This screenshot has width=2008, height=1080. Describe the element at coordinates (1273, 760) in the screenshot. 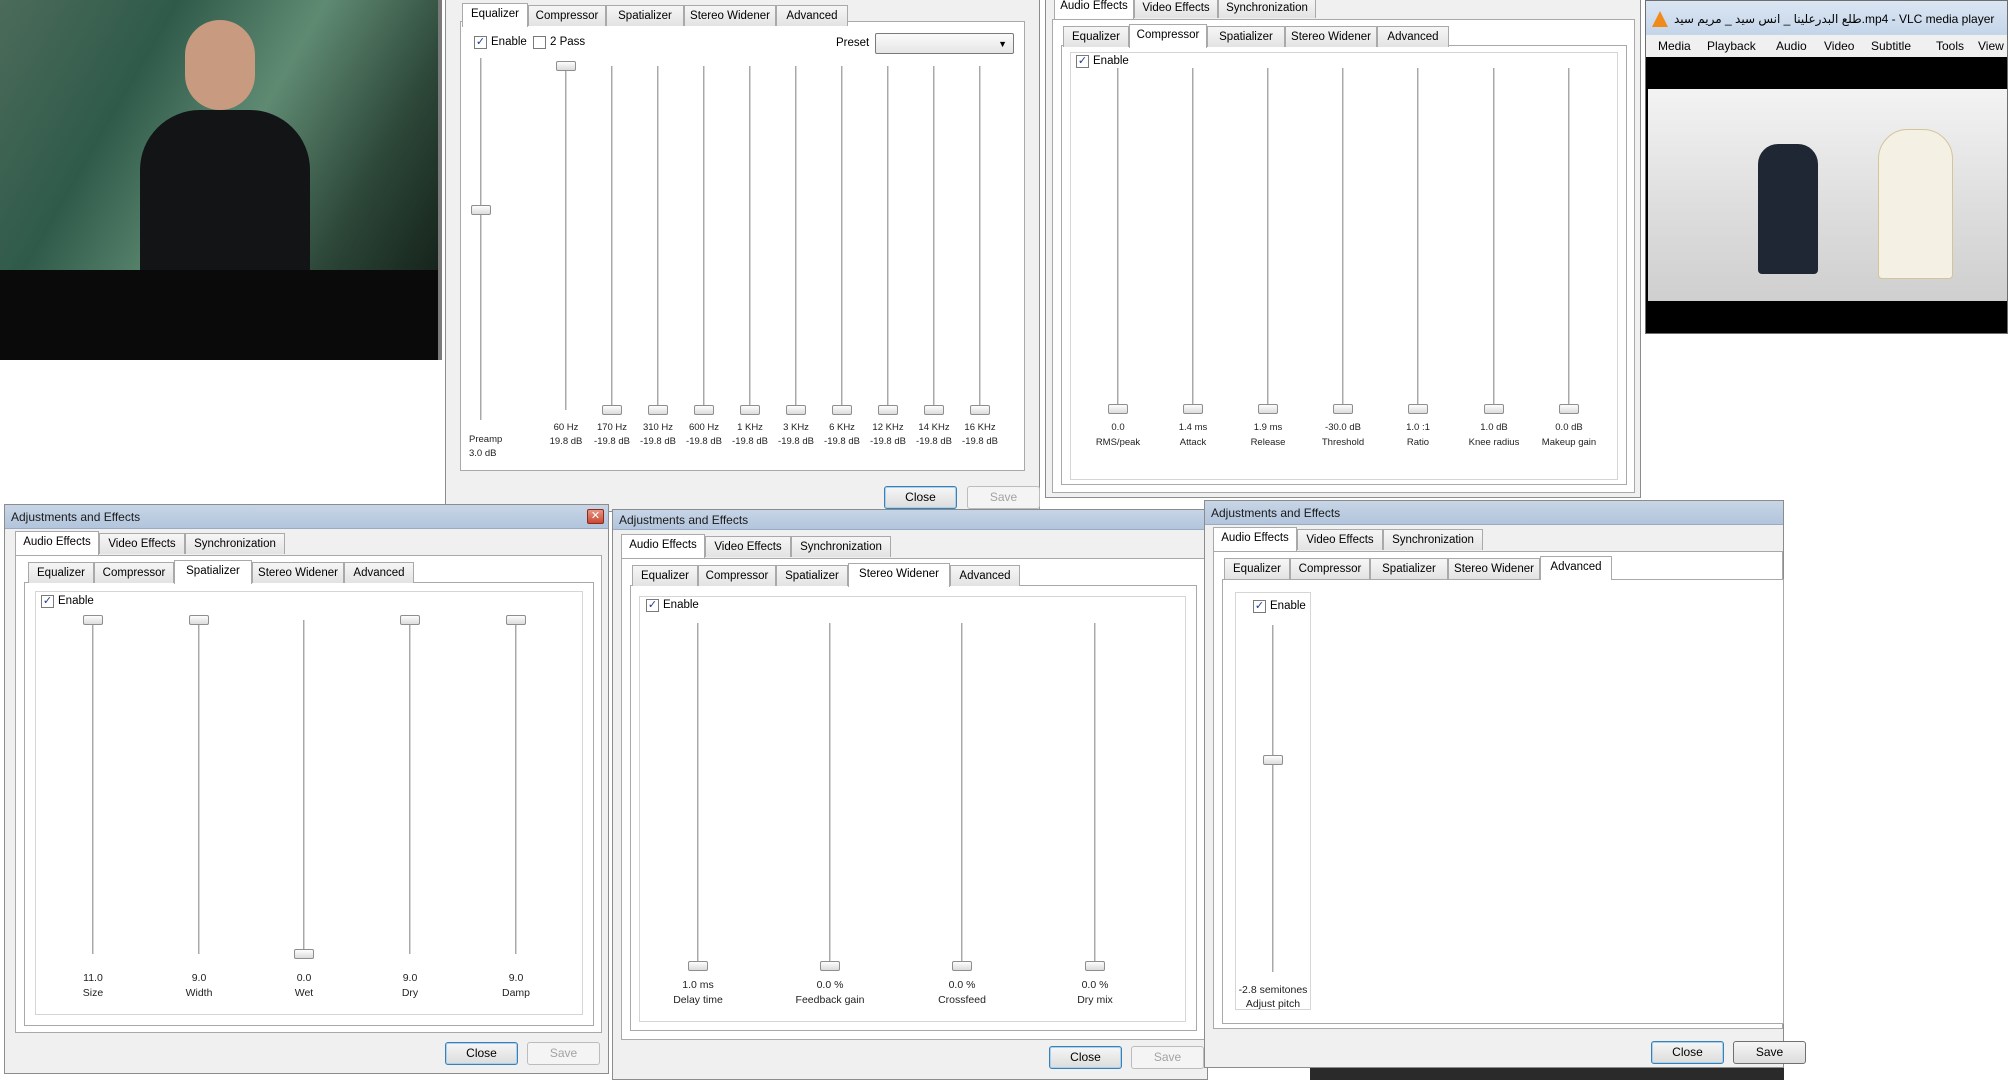

I see `pitch-slider-handle` at that location.